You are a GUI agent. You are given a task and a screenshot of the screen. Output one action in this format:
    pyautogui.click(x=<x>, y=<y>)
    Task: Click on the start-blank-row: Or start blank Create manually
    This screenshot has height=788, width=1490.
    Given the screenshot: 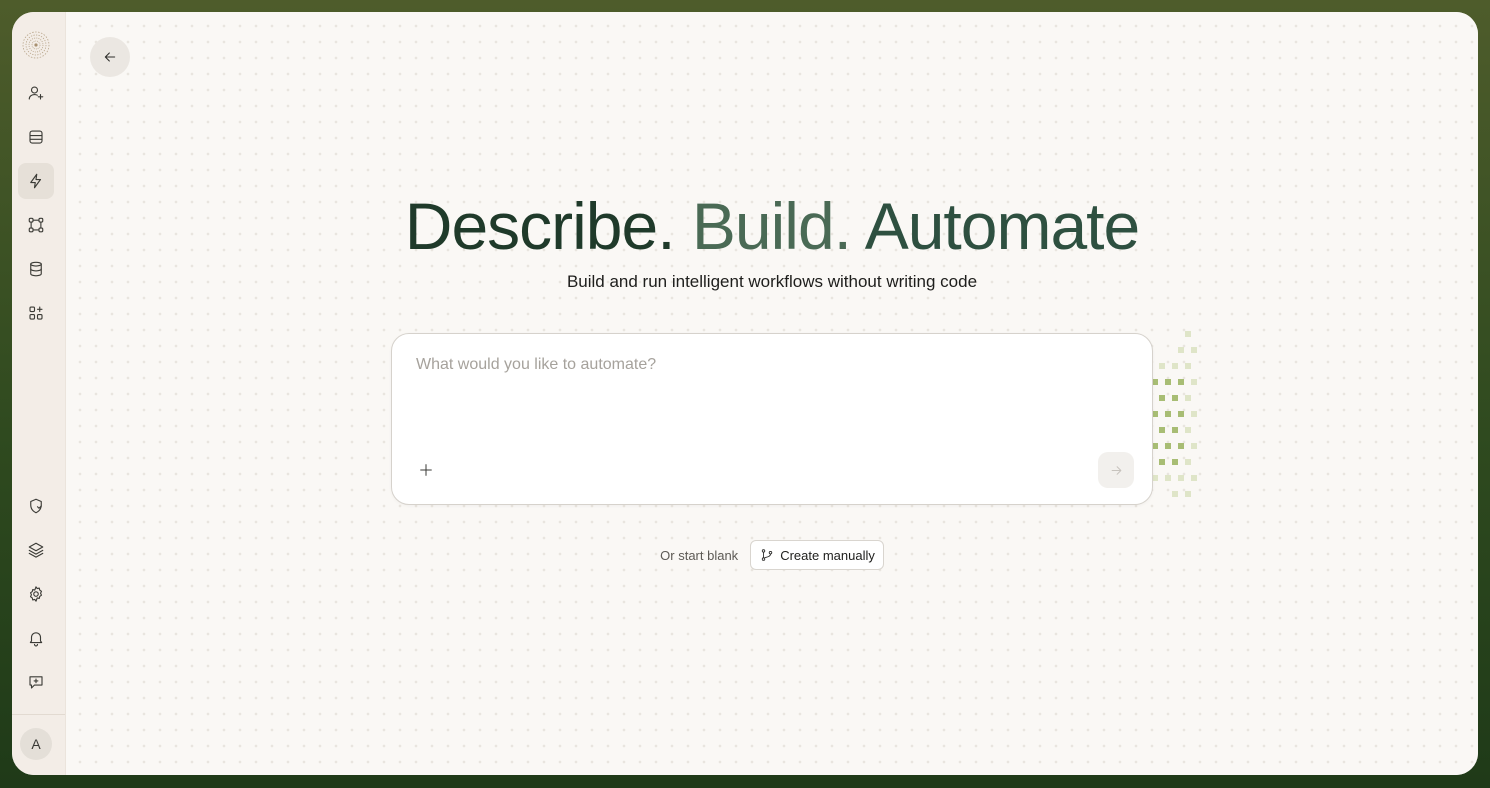 What is the action you would take?
    pyautogui.click(x=772, y=555)
    